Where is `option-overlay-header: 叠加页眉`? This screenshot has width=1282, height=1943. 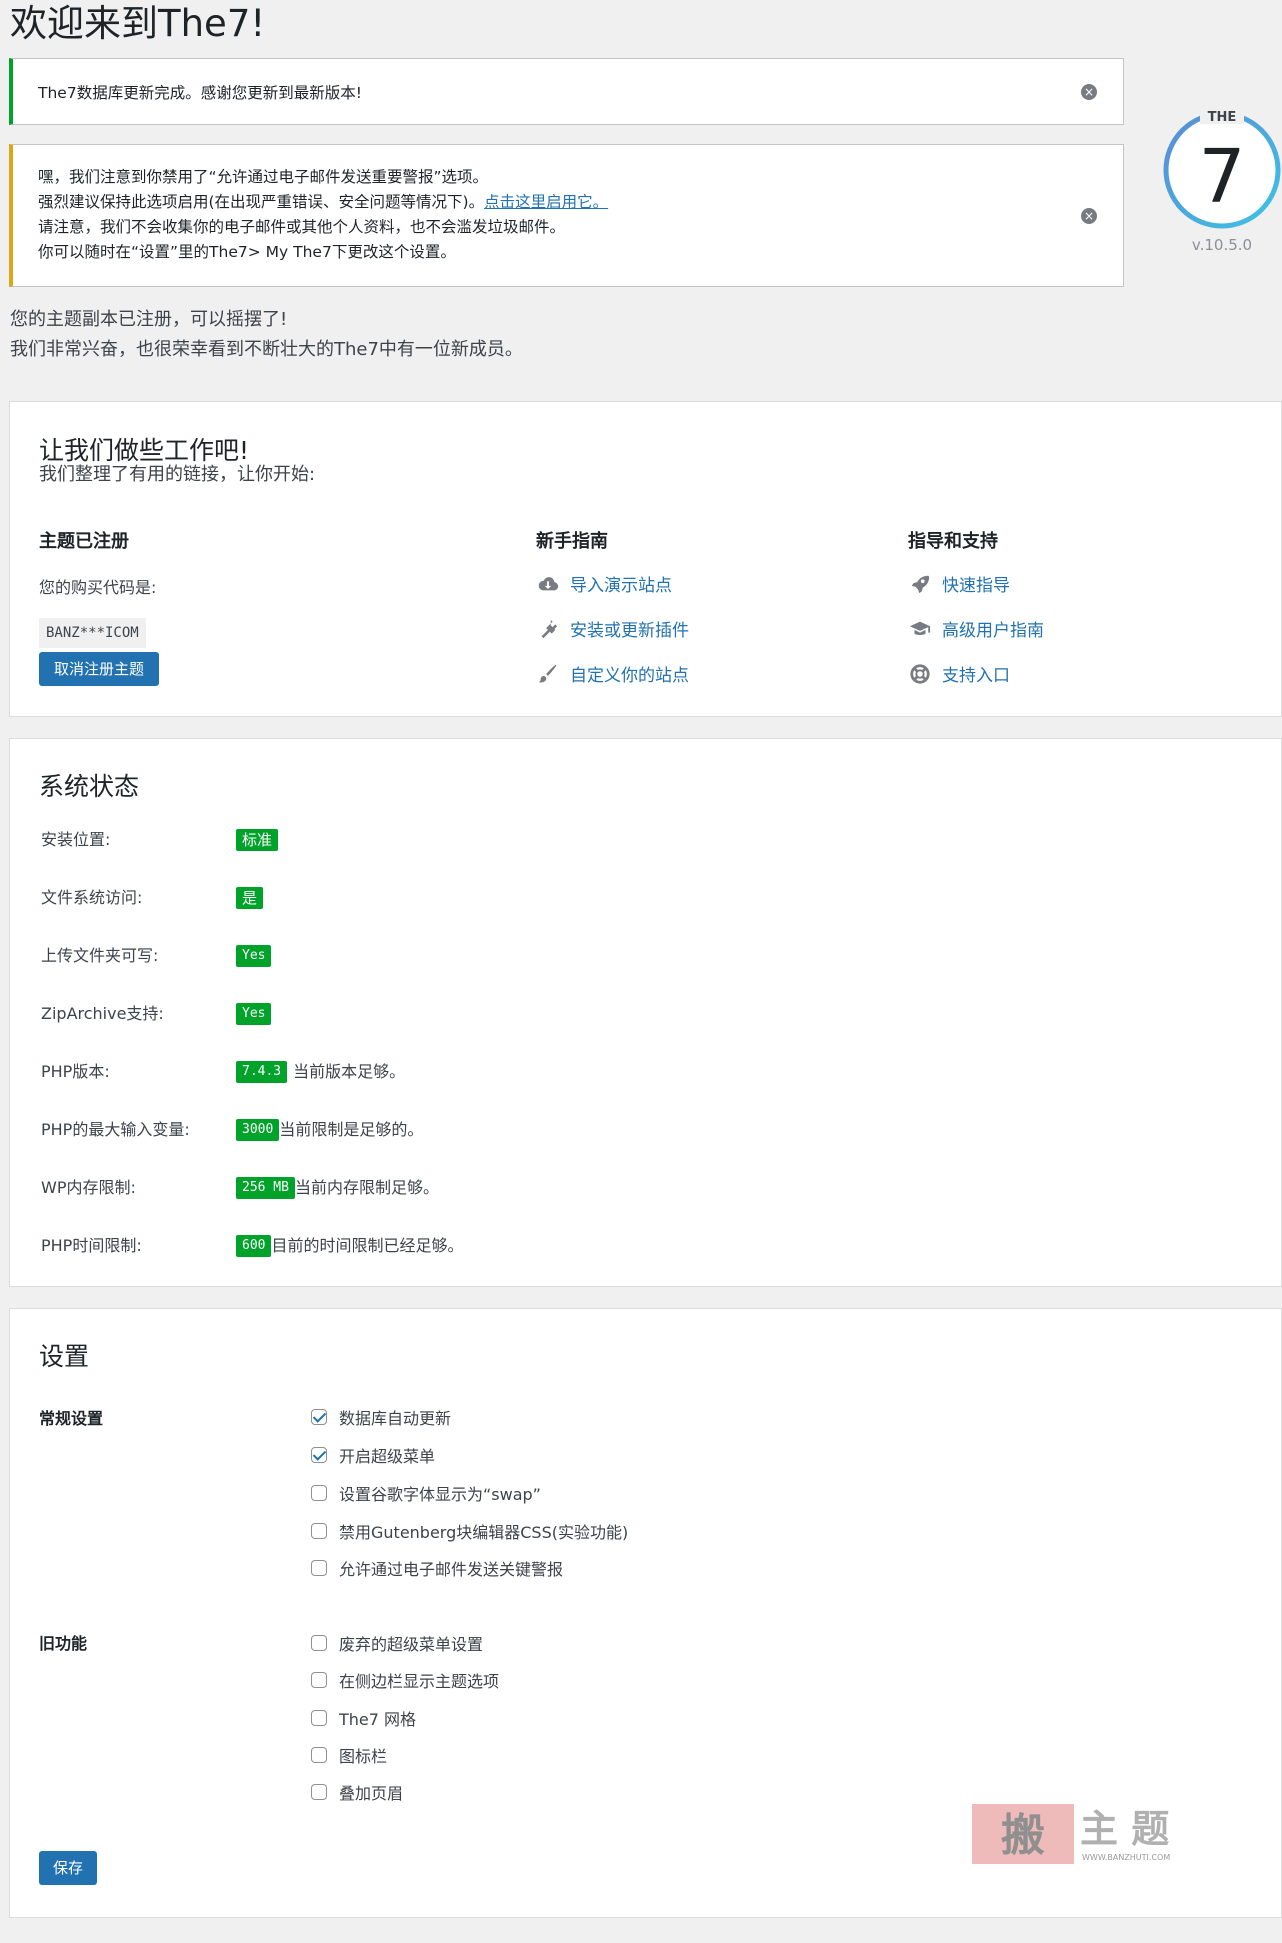 option-overlay-header: 叠加页眉 is located at coordinates (357, 1792).